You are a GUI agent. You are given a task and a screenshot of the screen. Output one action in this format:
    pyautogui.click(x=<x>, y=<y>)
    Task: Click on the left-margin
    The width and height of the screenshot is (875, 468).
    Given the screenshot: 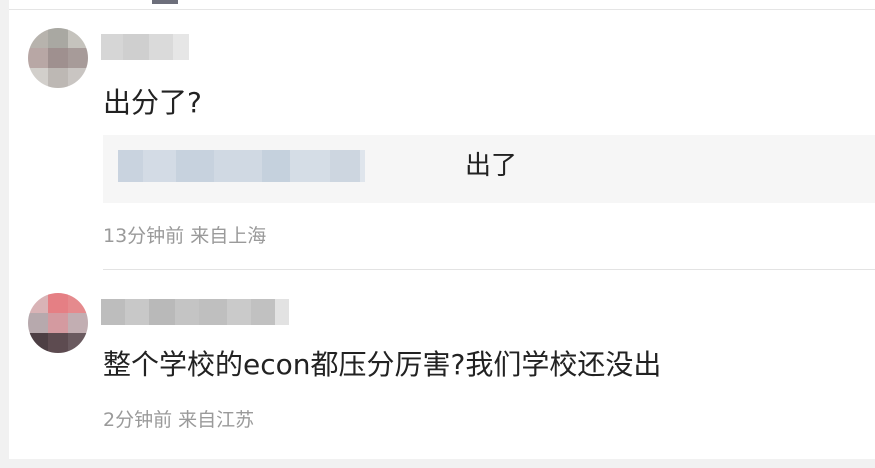 What is the action you would take?
    pyautogui.click(x=4, y=234)
    